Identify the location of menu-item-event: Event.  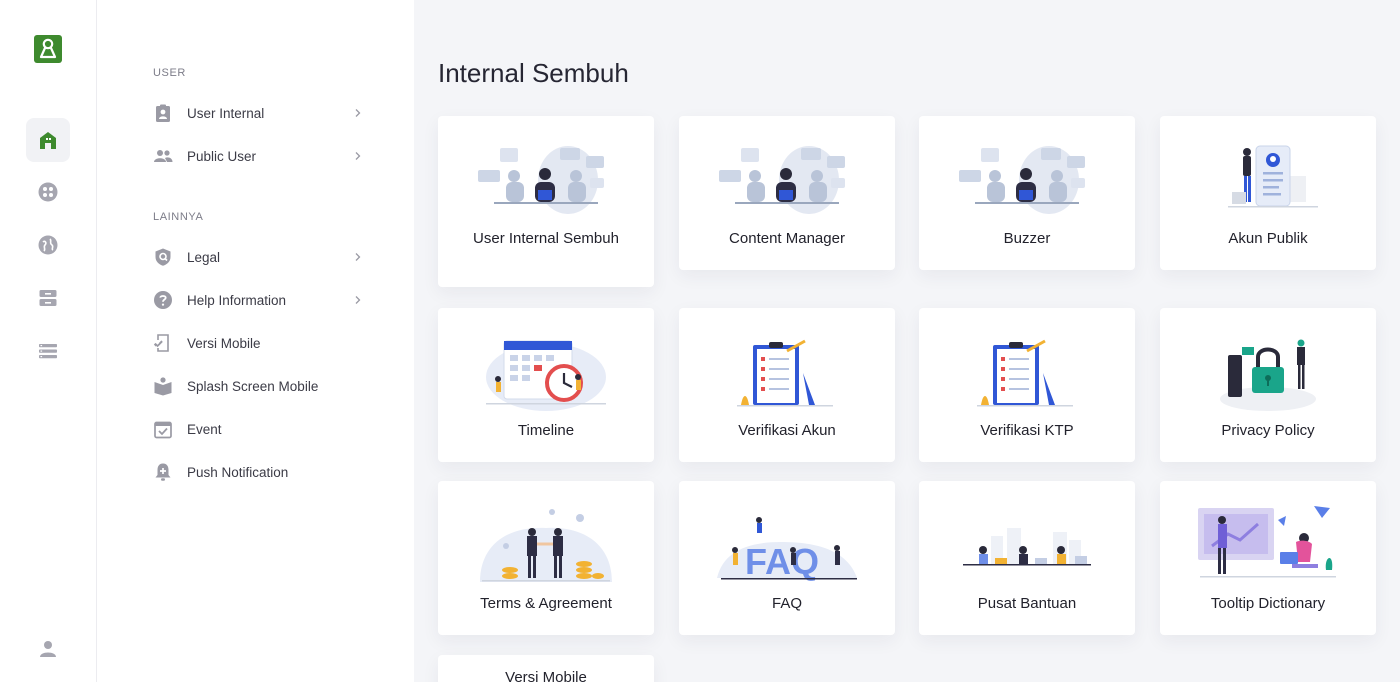
(258, 429).